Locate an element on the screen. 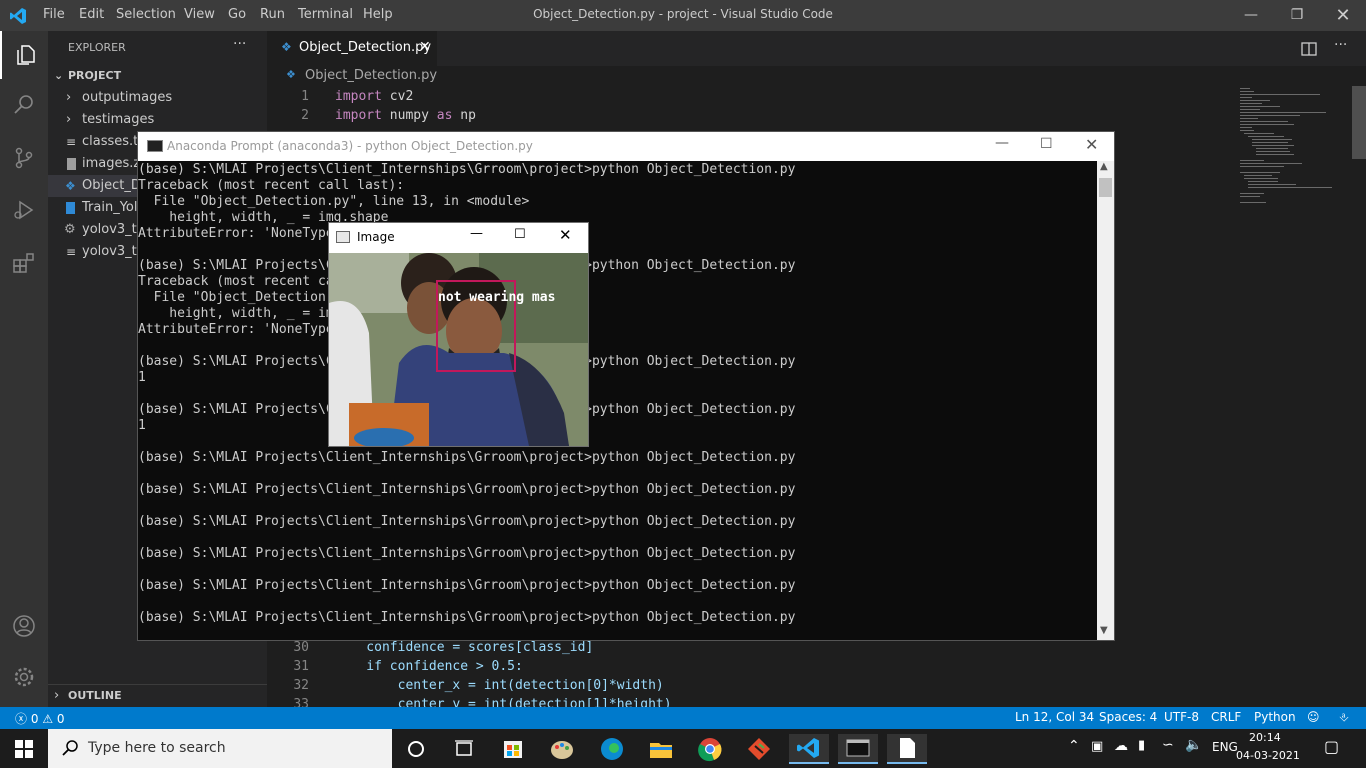  code-text: confidence = scores[class_id] is located at coordinates (464, 647).